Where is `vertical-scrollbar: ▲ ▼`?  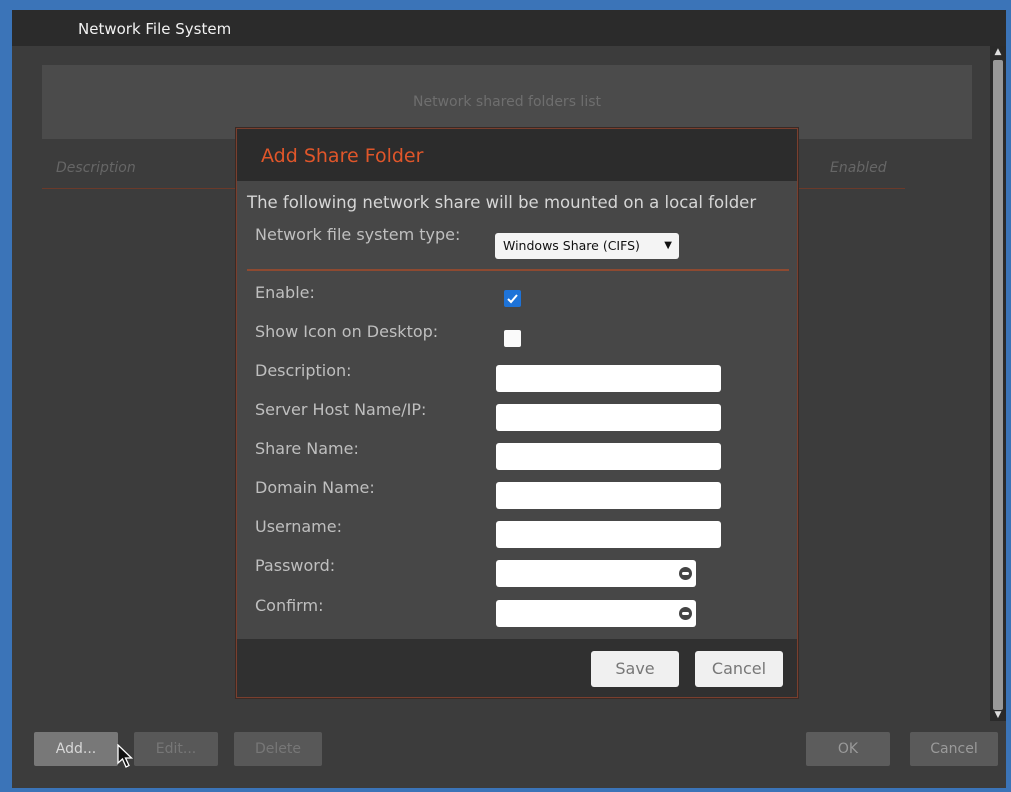 vertical-scrollbar: ▲ ▼ is located at coordinates (998, 383).